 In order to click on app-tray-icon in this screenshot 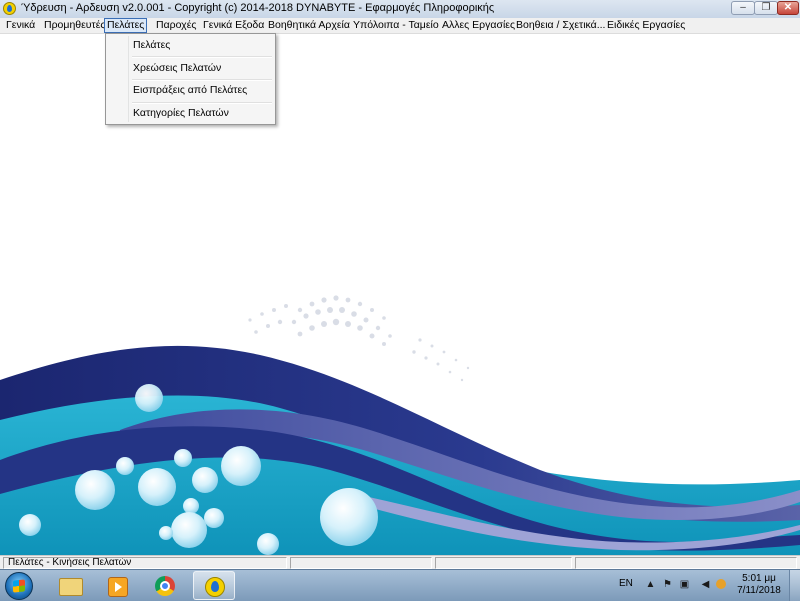, I will do `click(721, 584)`.